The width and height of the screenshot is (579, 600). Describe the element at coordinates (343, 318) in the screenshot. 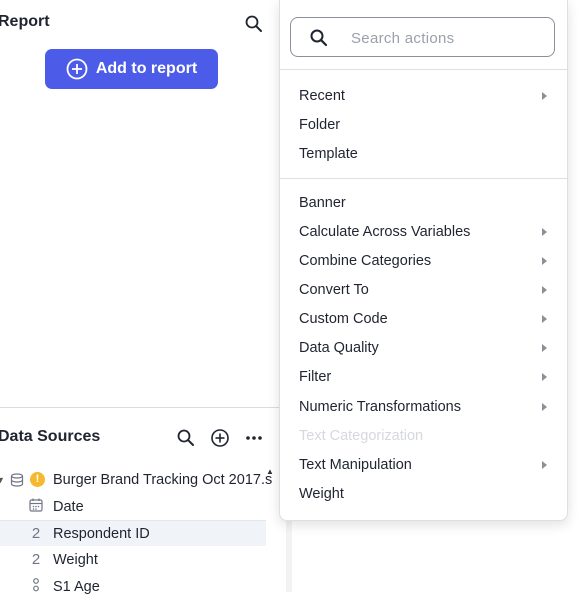

I see `menu-item-label: Custom Code` at that location.